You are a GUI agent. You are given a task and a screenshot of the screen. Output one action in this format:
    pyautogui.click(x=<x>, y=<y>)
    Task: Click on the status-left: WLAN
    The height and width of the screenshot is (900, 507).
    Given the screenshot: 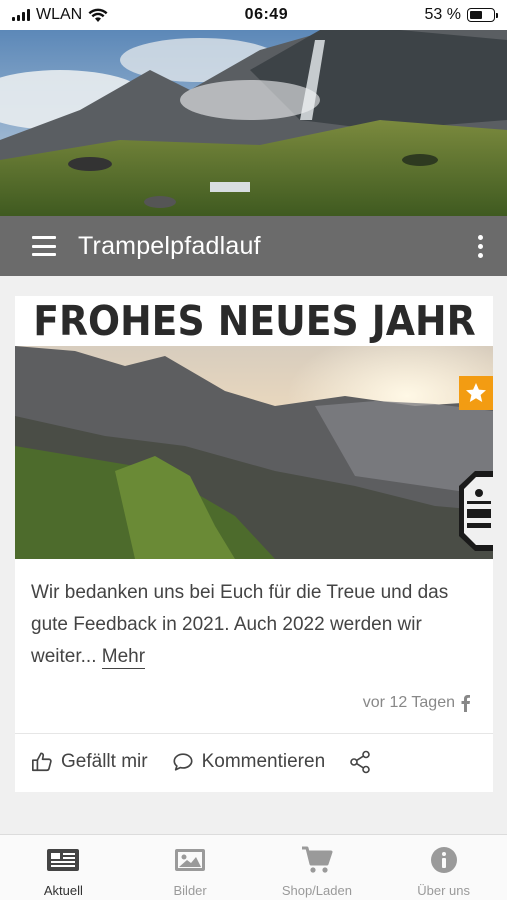 What is the action you would take?
    pyautogui.click(x=60, y=15)
    